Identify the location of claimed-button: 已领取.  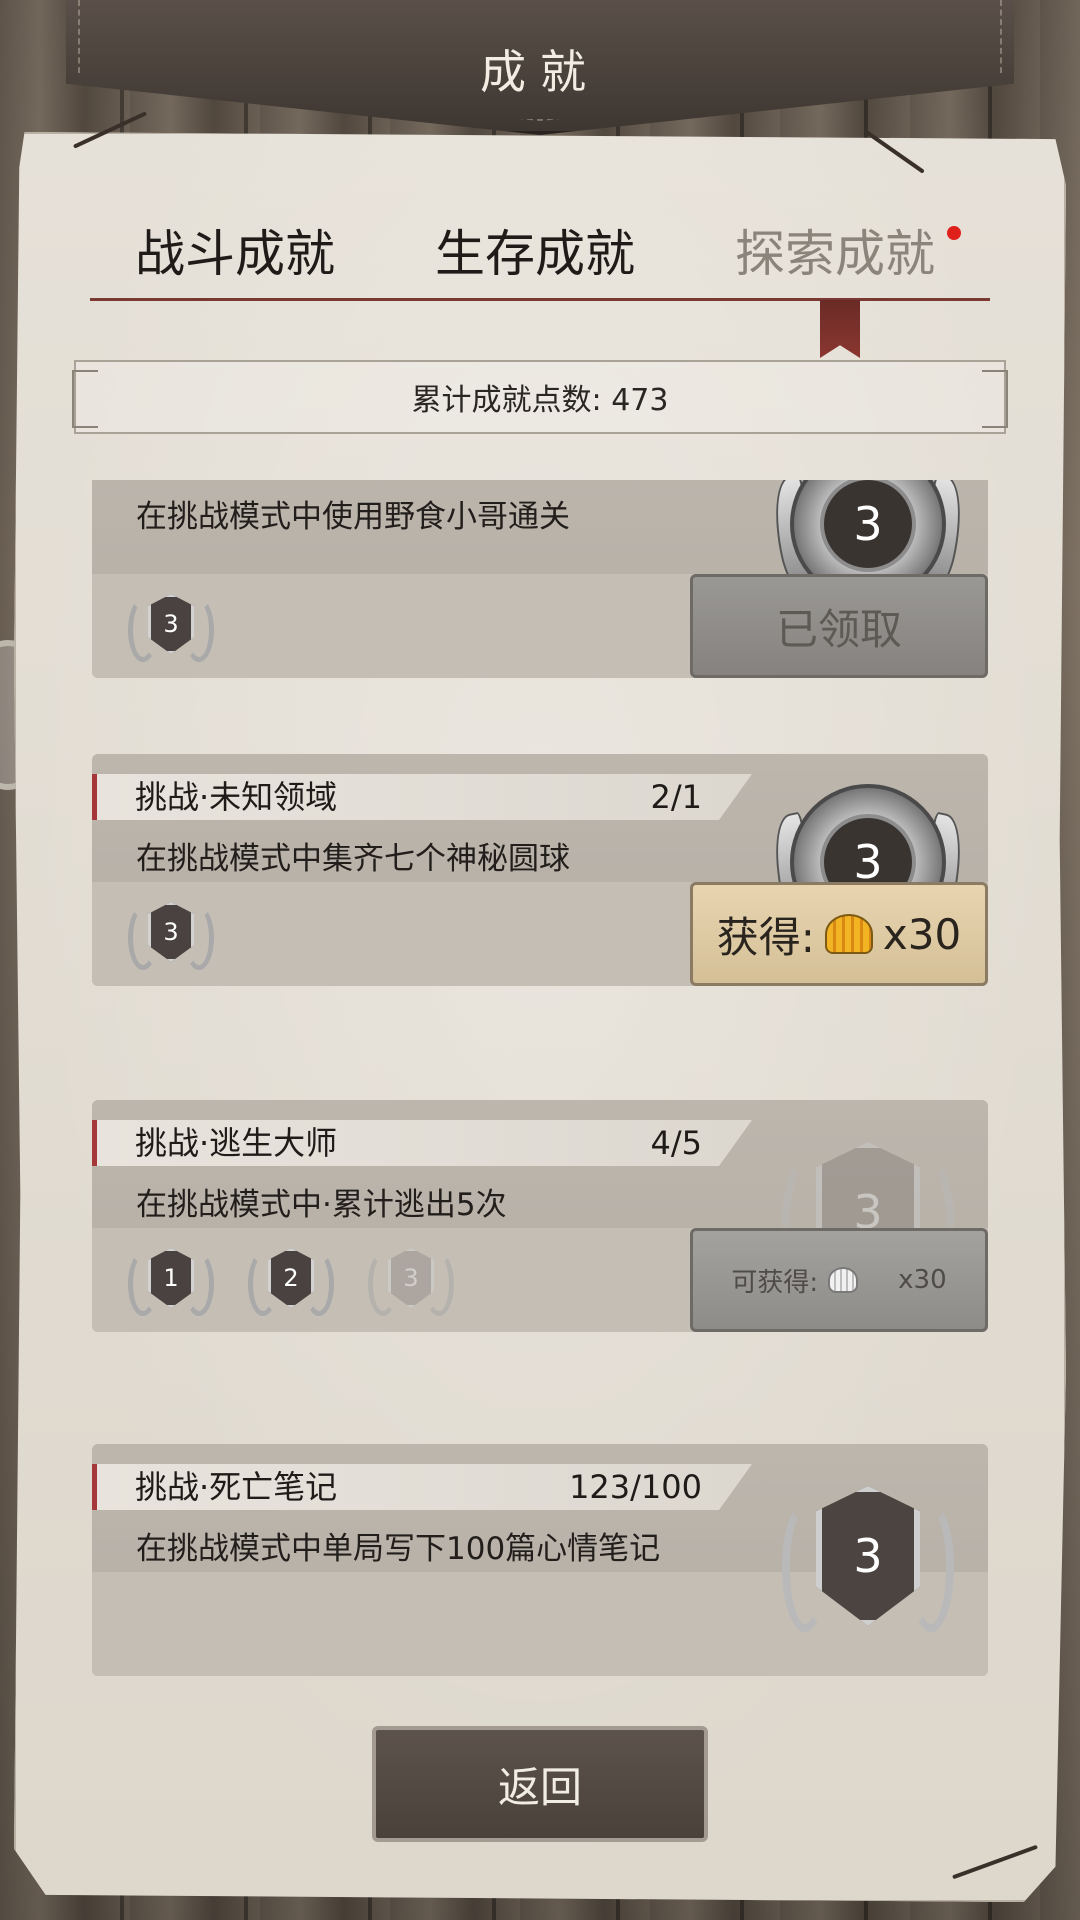
(839, 626).